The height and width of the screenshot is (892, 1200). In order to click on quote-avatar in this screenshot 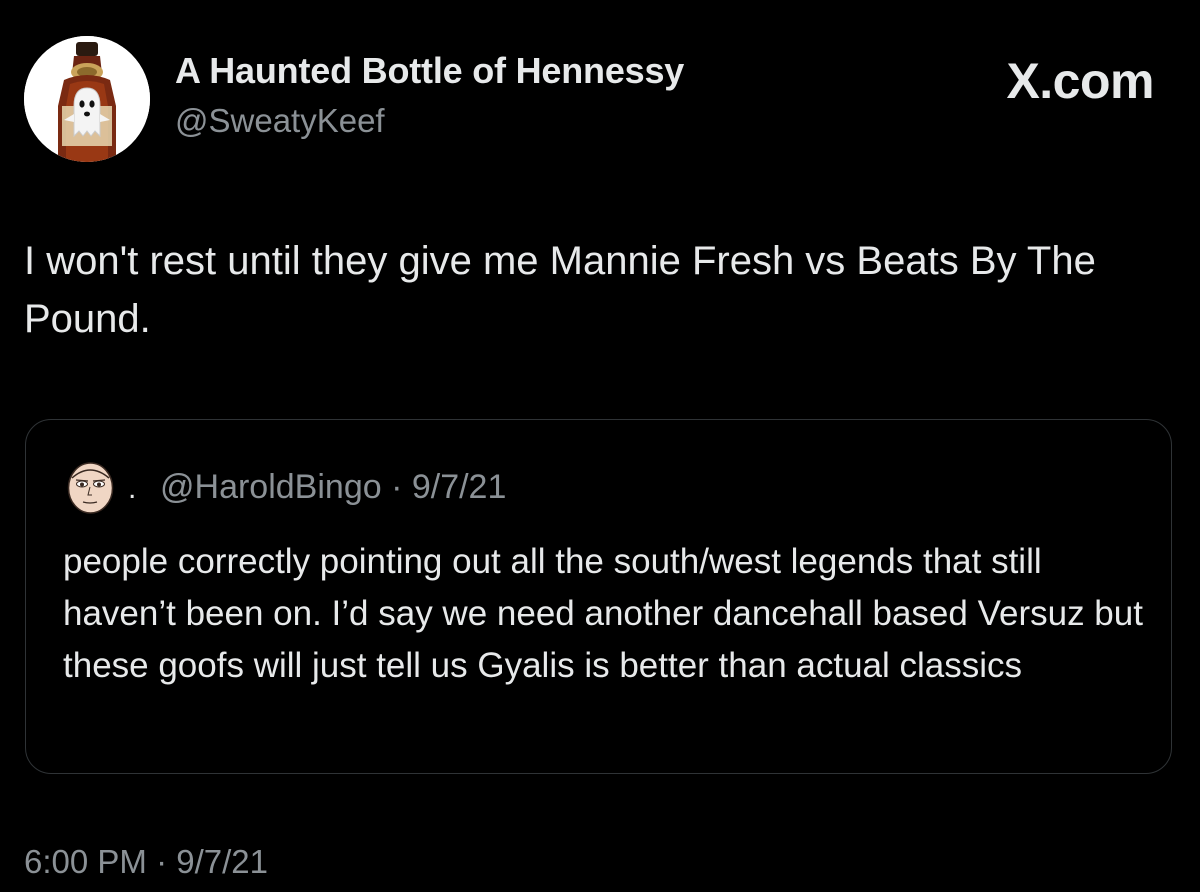, I will do `click(90, 487)`.